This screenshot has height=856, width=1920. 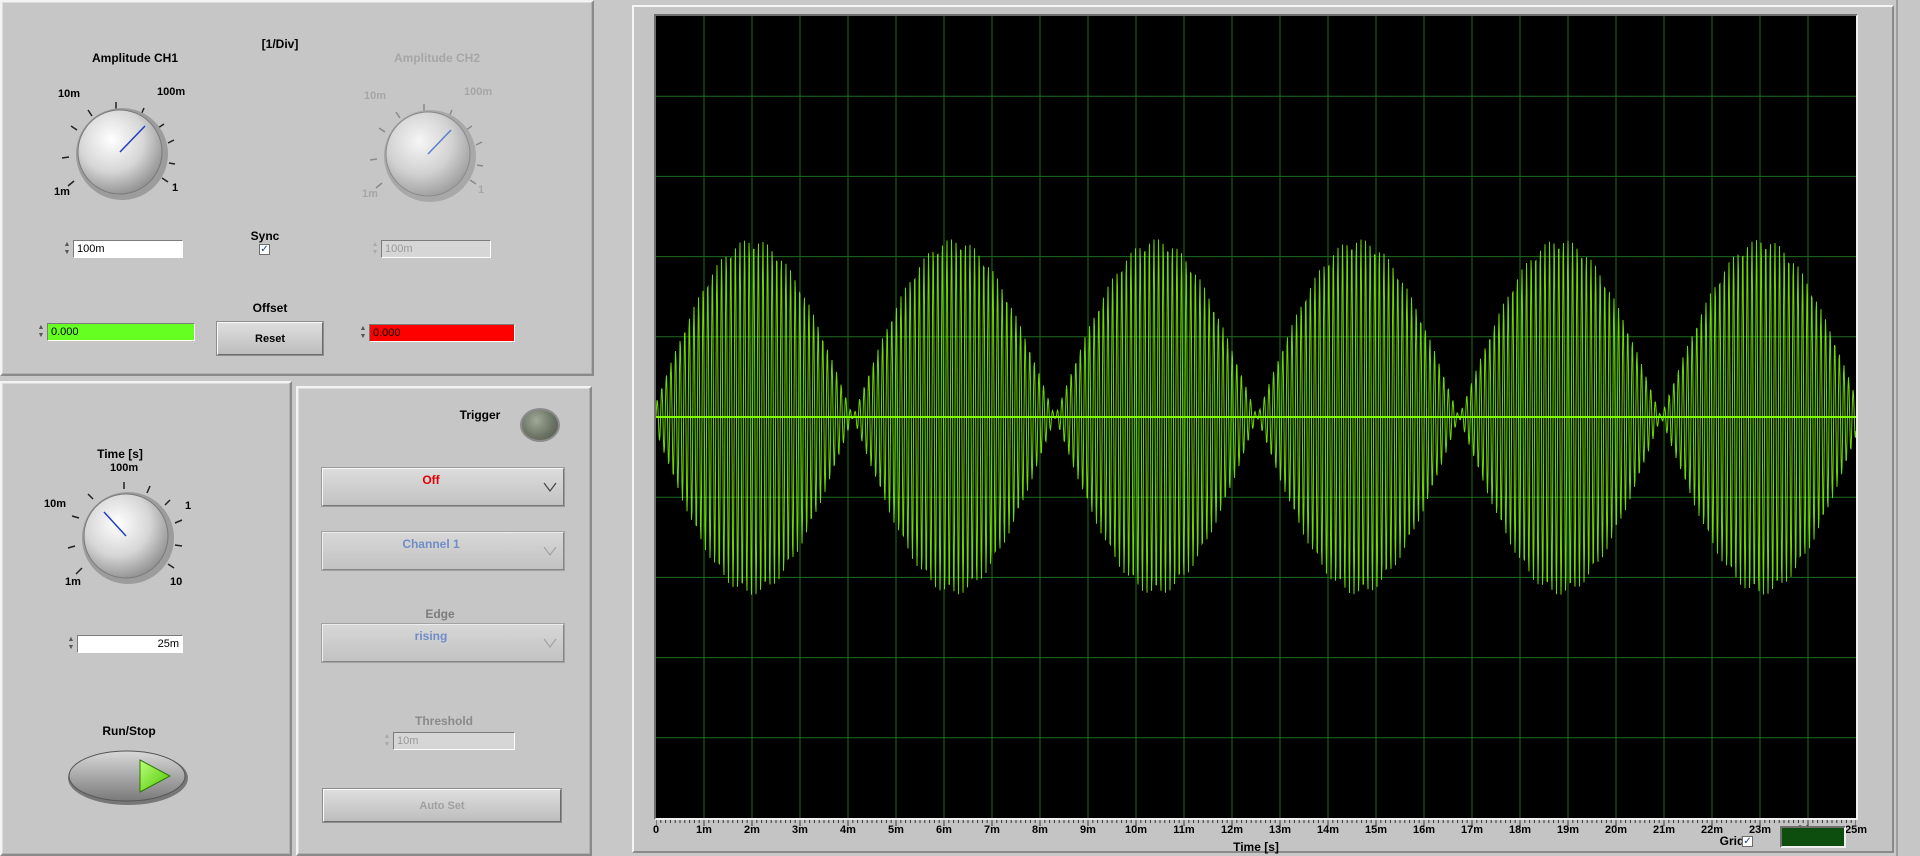 What do you see at coordinates (188, 506) in the screenshot?
I see `time-tick-1: 1` at bounding box center [188, 506].